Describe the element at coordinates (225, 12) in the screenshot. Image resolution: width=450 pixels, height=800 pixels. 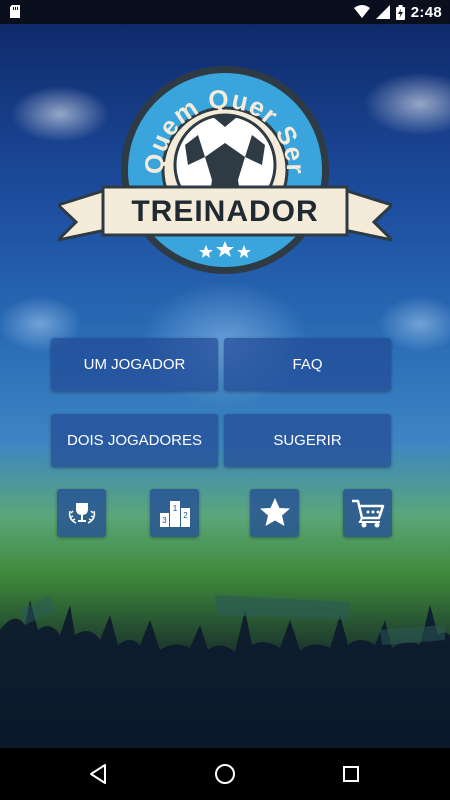
I see `status-bar: 2:48` at that location.